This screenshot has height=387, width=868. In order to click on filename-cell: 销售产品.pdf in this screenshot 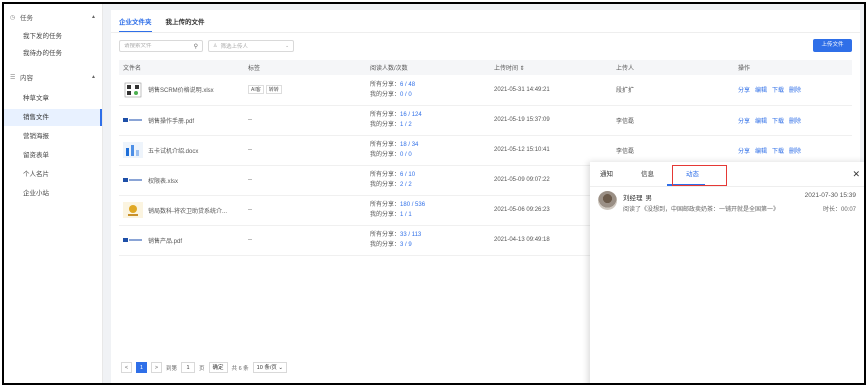, I will do `click(181, 240)`.